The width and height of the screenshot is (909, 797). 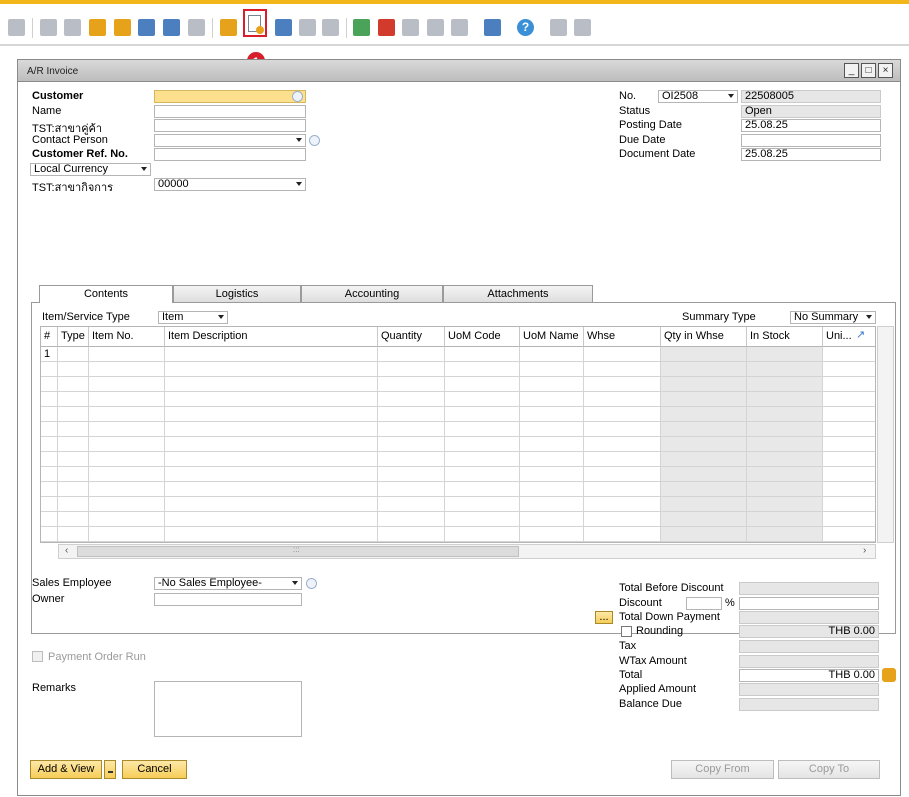 What do you see at coordinates (330, 27) in the screenshot?
I see `reply-message-icon` at bounding box center [330, 27].